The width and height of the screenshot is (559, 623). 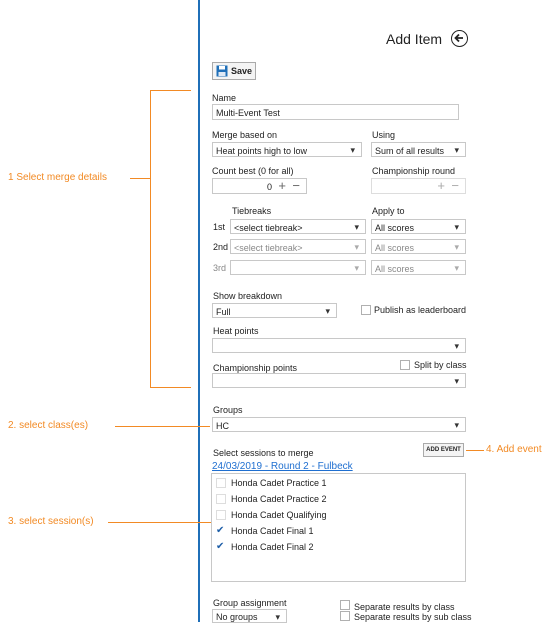 What do you see at coordinates (272, 531) in the screenshot?
I see `session-label: Honda Cadet Final 1` at bounding box center [272, 531].